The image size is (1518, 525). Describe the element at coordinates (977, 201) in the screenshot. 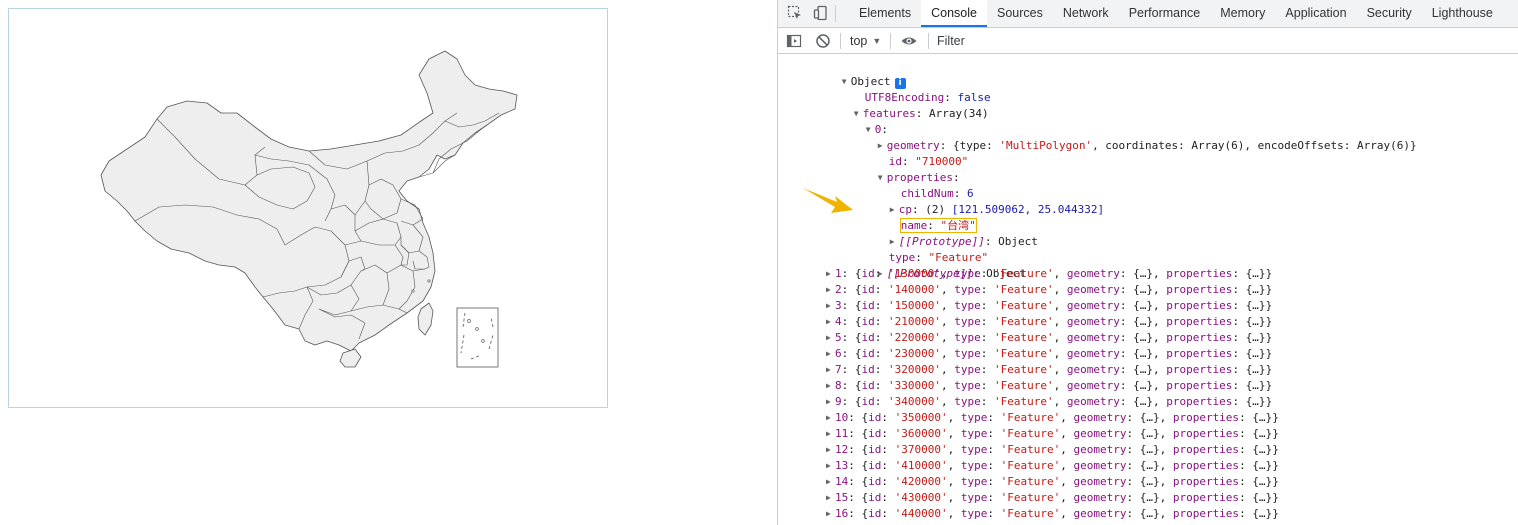

I see `cp-line: ▶ cp: (2) [121.509062, 25.044332]` at that location.